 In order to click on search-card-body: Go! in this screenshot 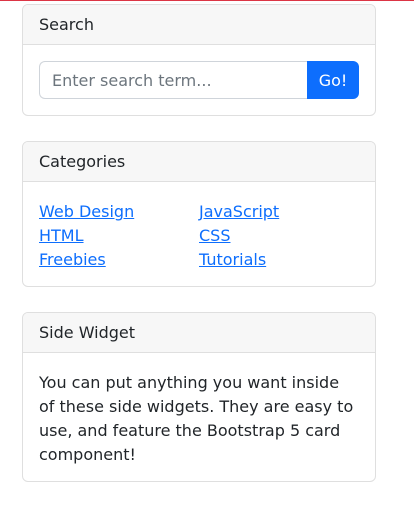, I will do `click(199, 80)`.